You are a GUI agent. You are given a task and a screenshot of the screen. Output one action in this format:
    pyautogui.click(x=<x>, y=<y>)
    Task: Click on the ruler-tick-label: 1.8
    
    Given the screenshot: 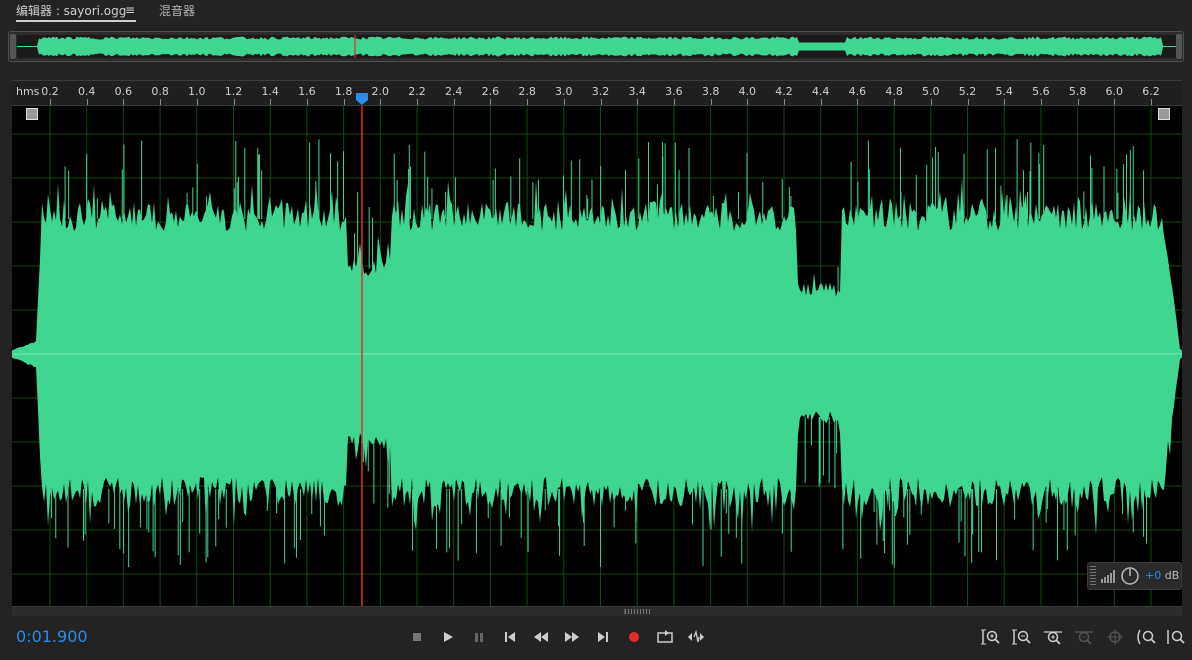 What is the action you would take?
    pyautogui.click(x=343, y=91)
    